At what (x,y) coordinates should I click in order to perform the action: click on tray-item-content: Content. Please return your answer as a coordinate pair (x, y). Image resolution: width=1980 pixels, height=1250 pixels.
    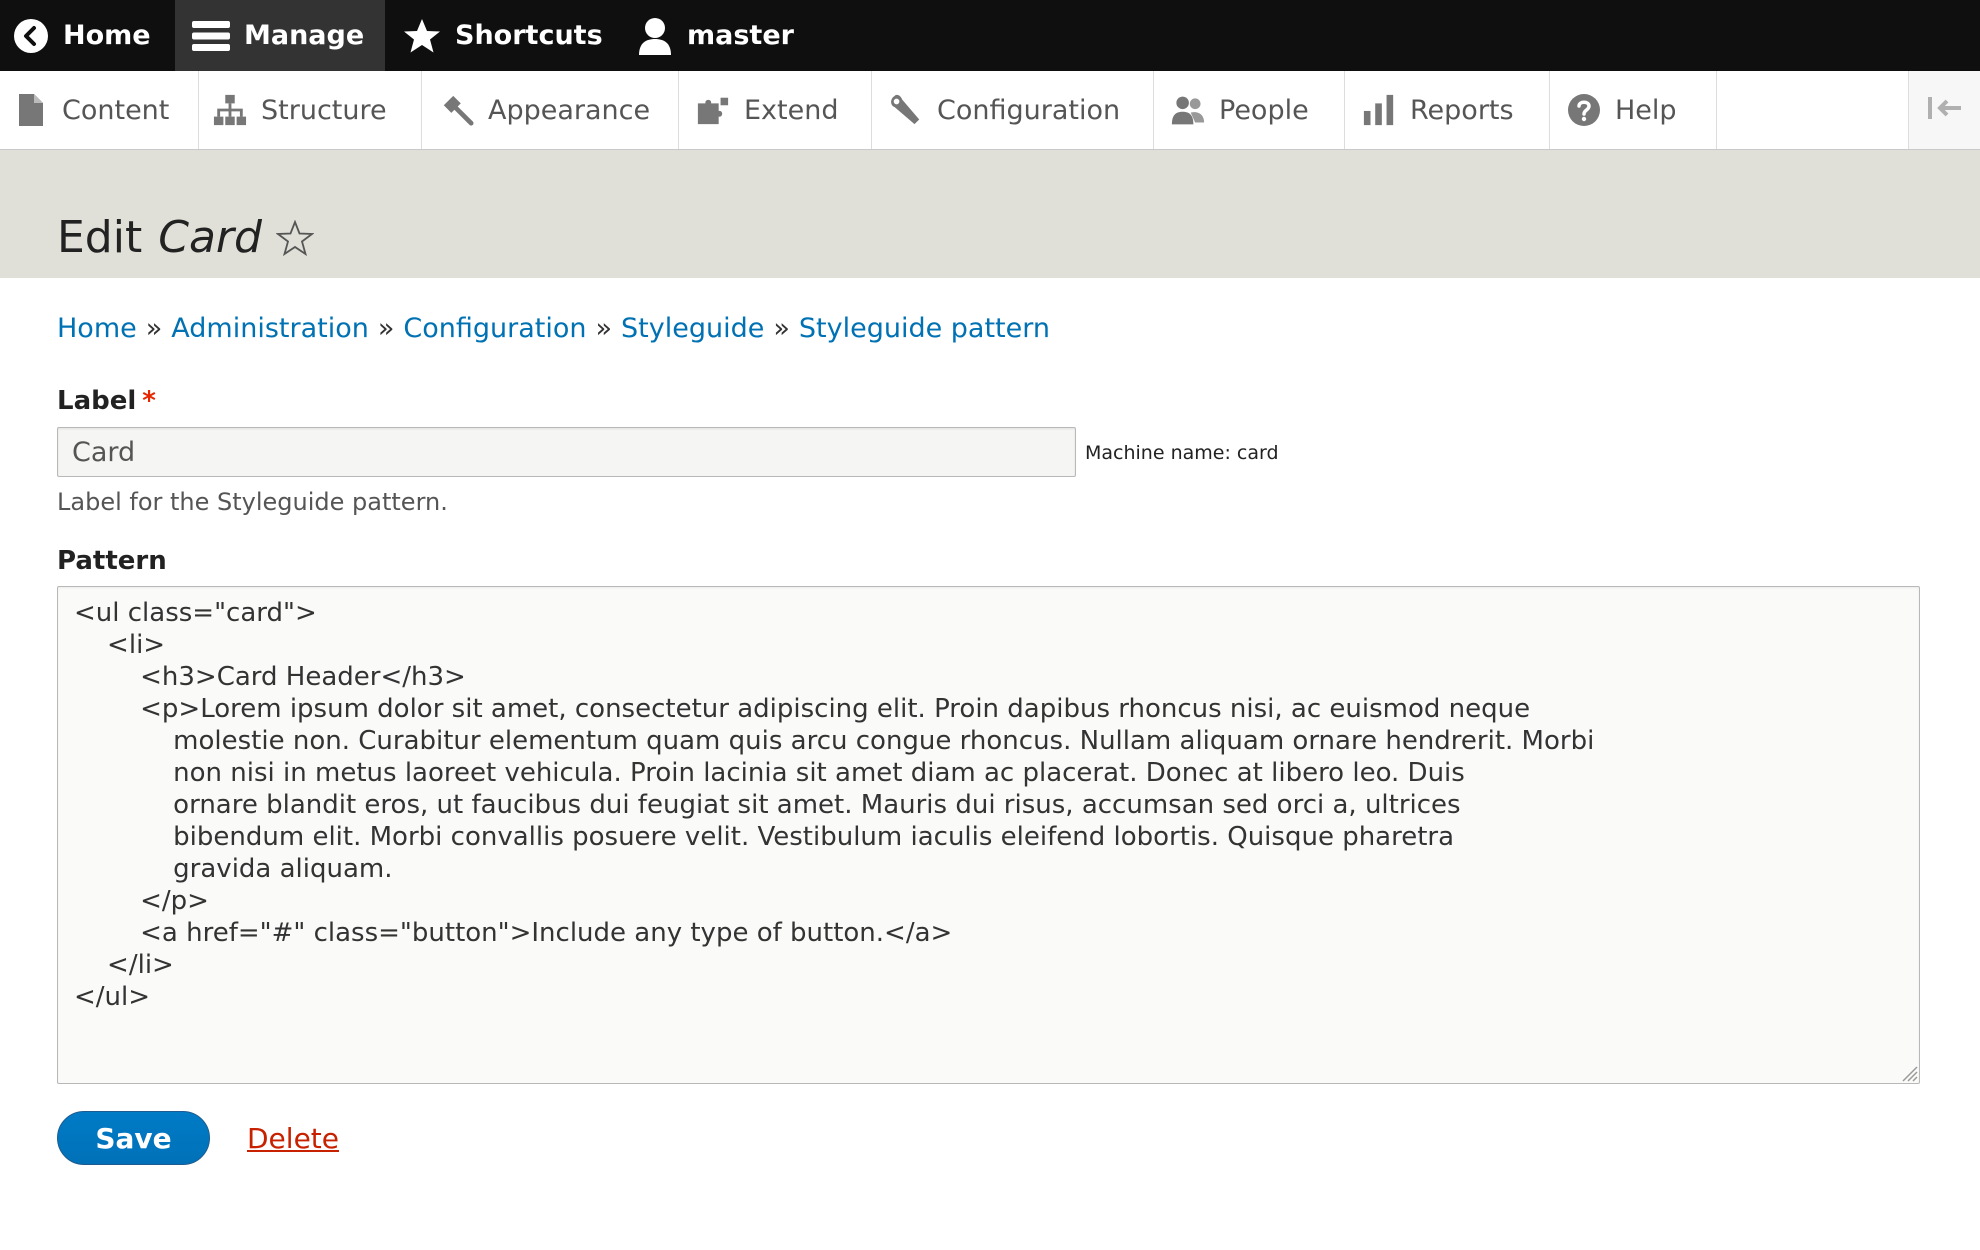
    Looking at the image, I should click on (99, 110).